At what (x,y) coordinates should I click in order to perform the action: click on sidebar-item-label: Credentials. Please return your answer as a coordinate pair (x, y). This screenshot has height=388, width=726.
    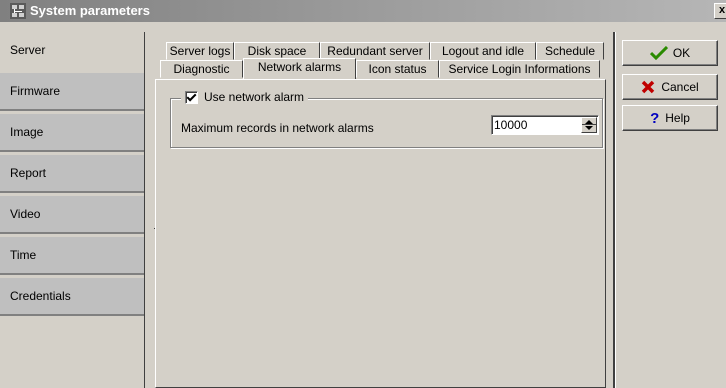
    Looking at the image, I should click on (40, 296).